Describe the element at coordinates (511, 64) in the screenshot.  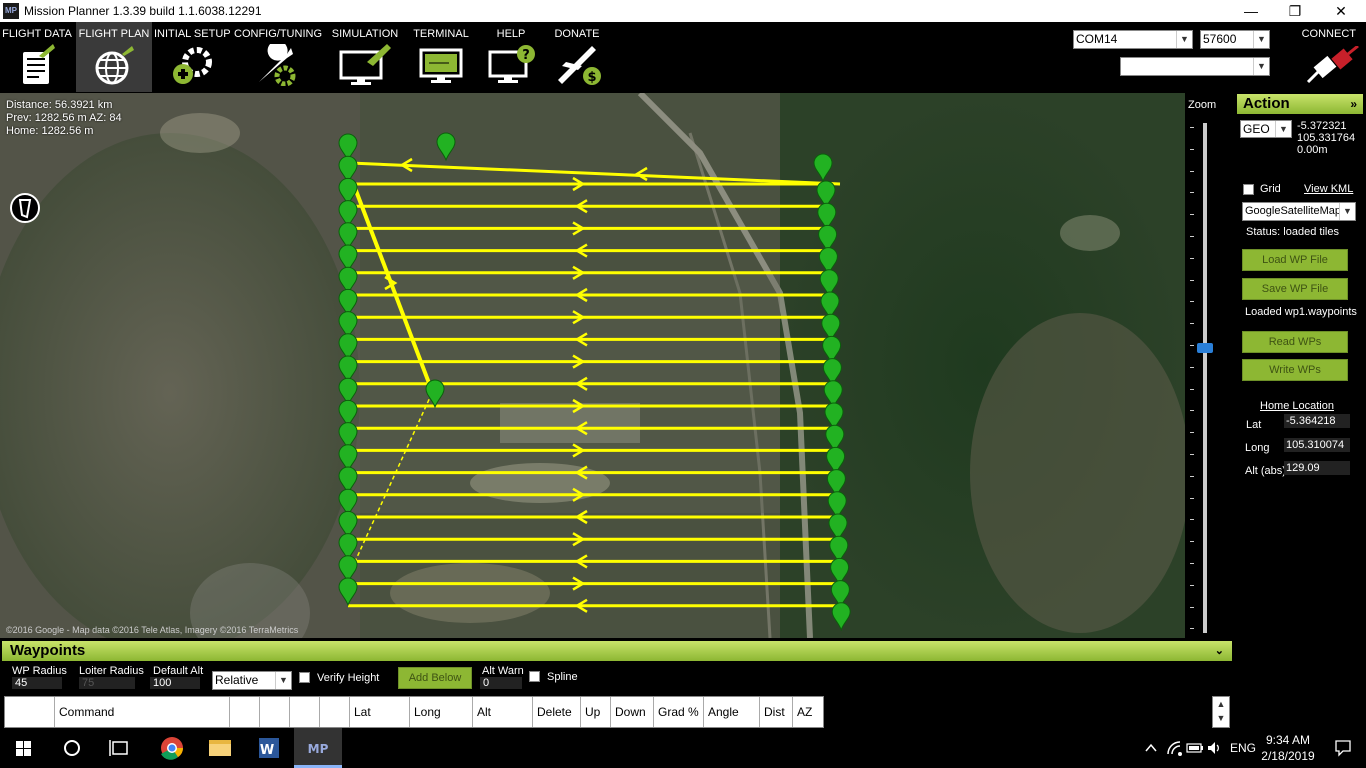
I see `monitor-help-icon: ?` at that location.